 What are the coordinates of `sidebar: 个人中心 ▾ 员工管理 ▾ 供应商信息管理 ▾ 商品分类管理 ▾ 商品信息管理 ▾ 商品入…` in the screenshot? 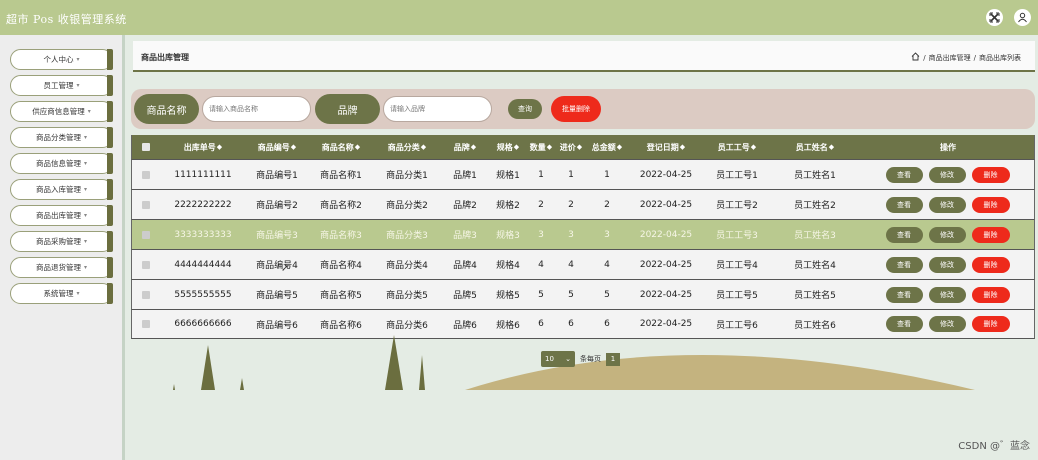 It's located at (61, 247).